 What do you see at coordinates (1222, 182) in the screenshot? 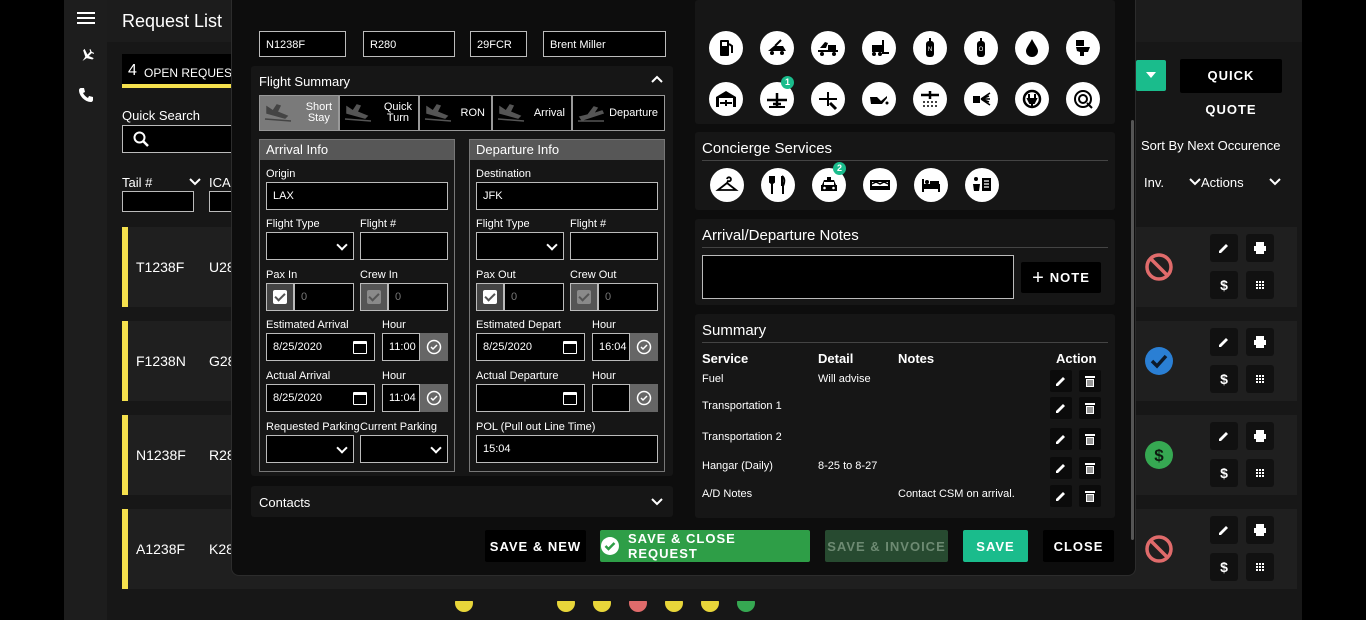
I see `col-actions-header: Actions` at bounding box center [1222, 182].